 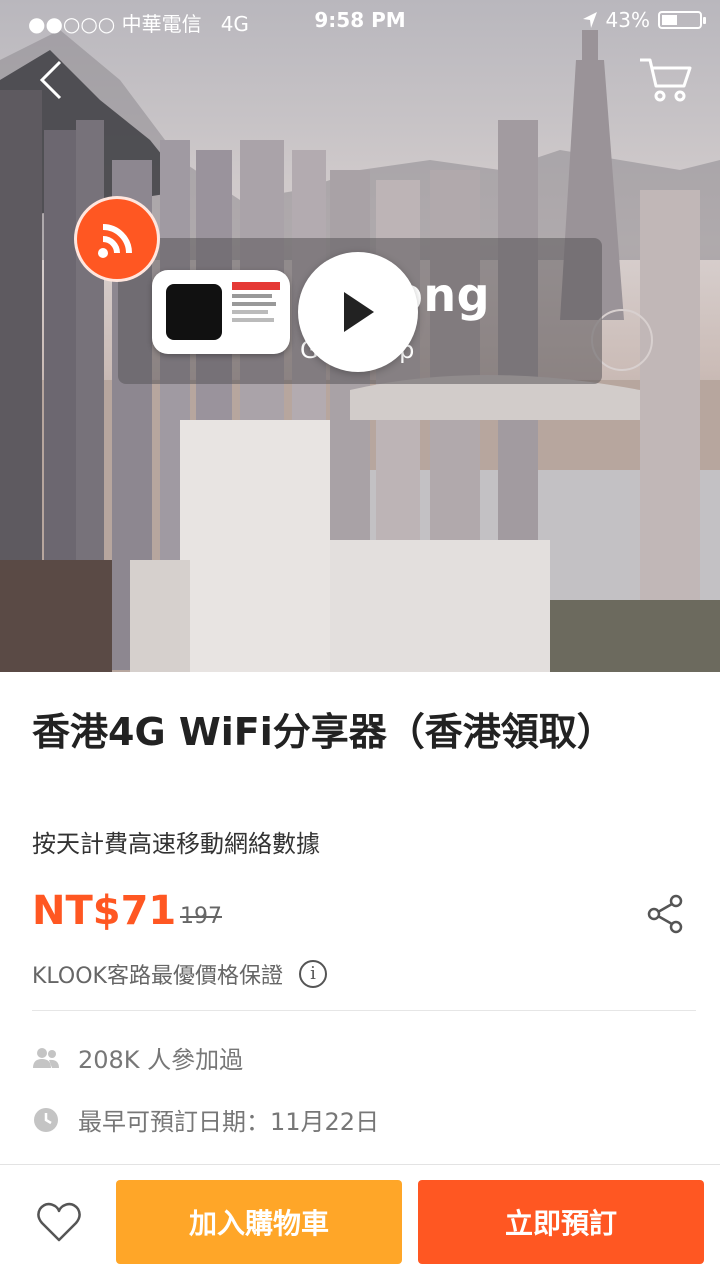 What do you see at coordinates (194, 312) in the screenshot?
I see `device-screen` at bounding box center [194, 312].